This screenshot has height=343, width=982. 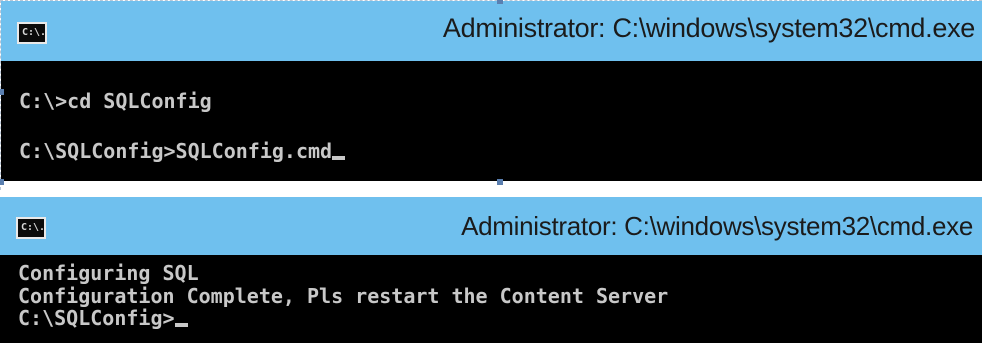 What do you see at coordinates (103, 318) in the screenshot?
I see `console-line-with-cursor: C:\SQLConfig>` at bounding box center [103, 318].